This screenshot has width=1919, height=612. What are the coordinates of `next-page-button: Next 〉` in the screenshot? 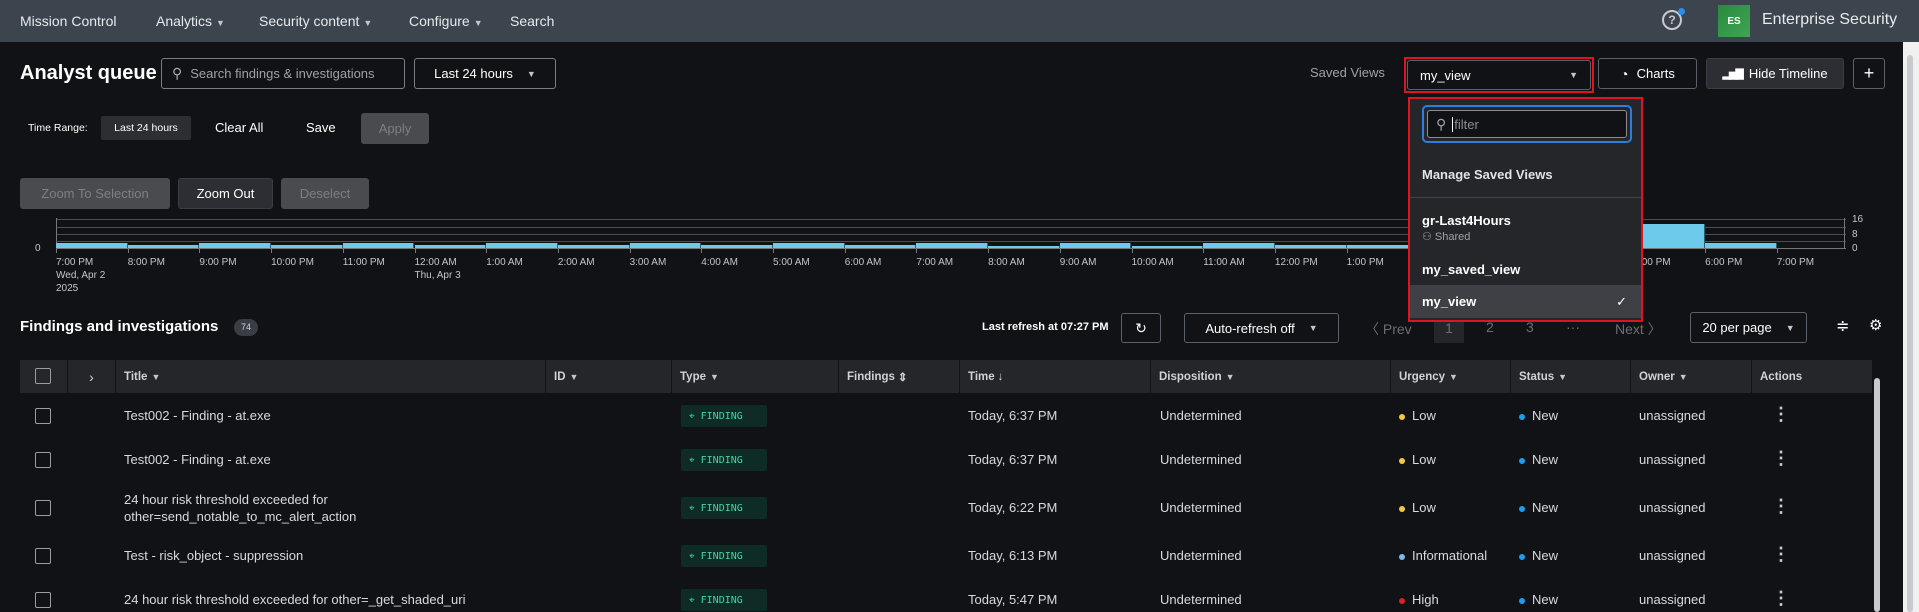 It's located at (1638, 329).